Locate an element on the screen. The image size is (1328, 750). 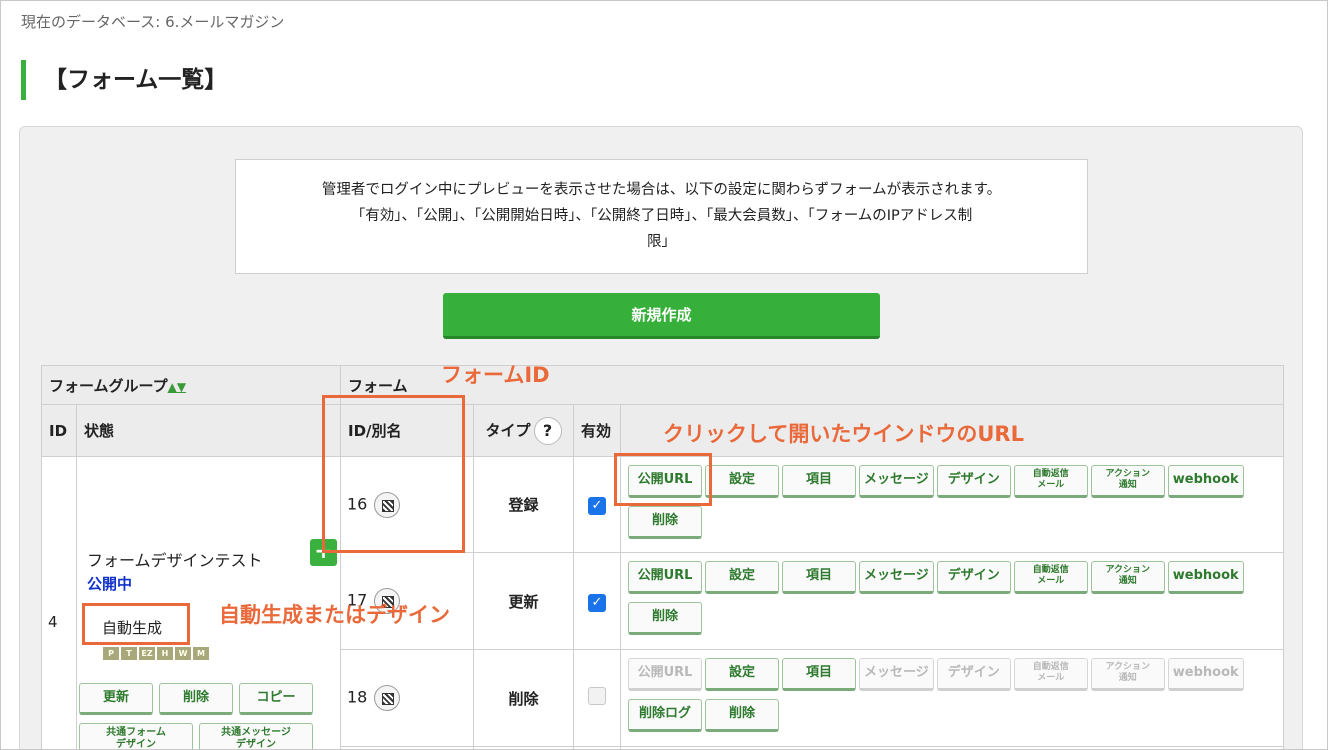
annotation-auto-design: 自動生成またはデザイン is located at coordinates (334, 615).